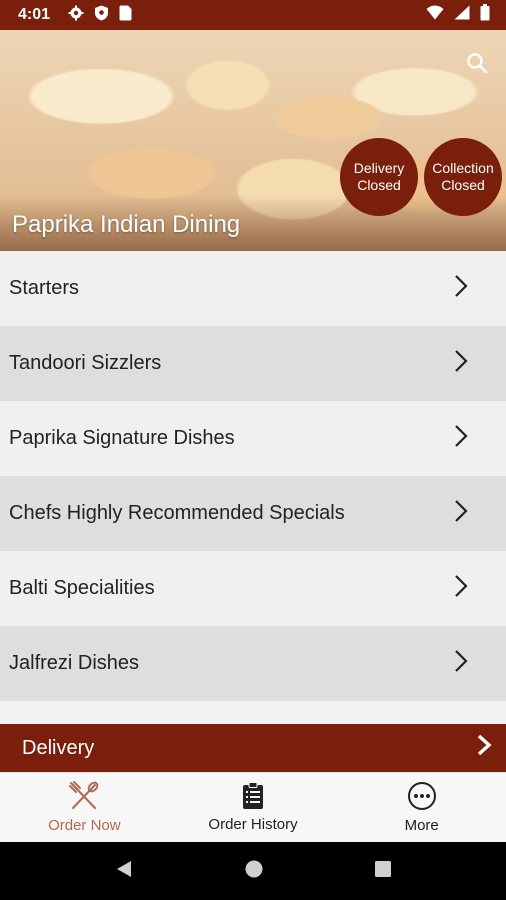 The image size is (506, 900). Describe the element at coordinates (253, 798) in the screenshot. I see `clipboard-icon` at that location.